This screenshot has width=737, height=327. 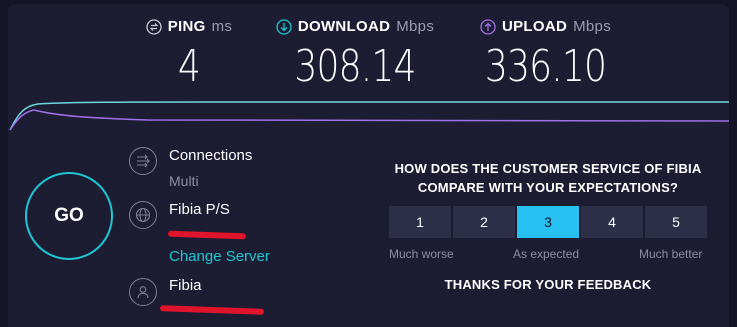 What do you see at coordinates (211, 155) in the screenshot?
I see `connections-title: Connections` at bounding box center [211, 155].